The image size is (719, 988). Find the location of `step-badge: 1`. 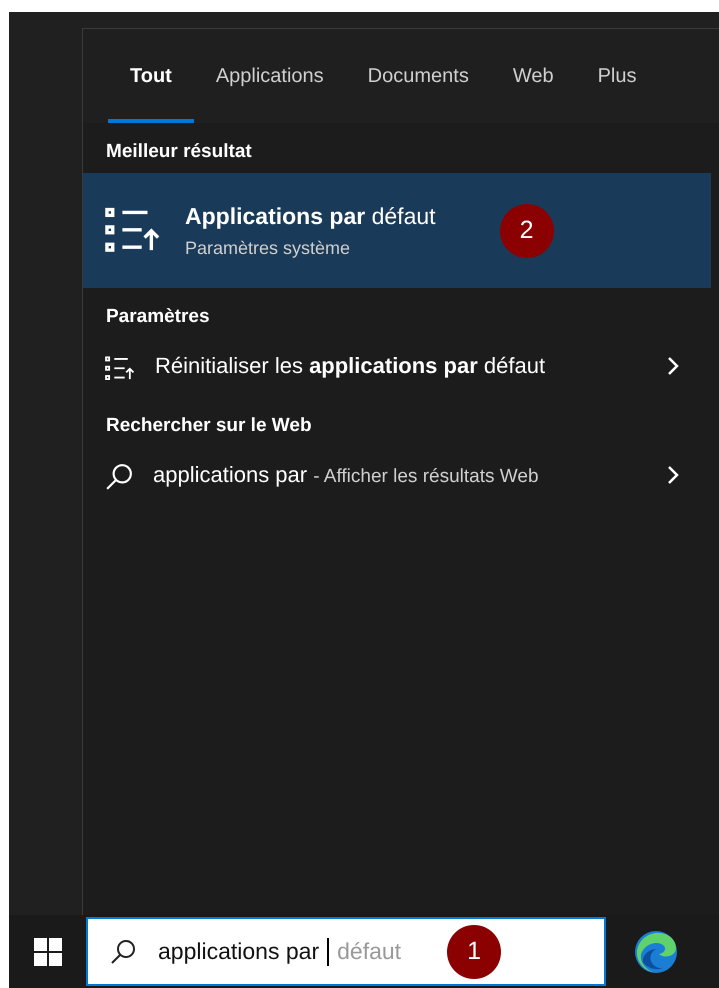

step-badge: 1 is located at coordinates (474, 951).